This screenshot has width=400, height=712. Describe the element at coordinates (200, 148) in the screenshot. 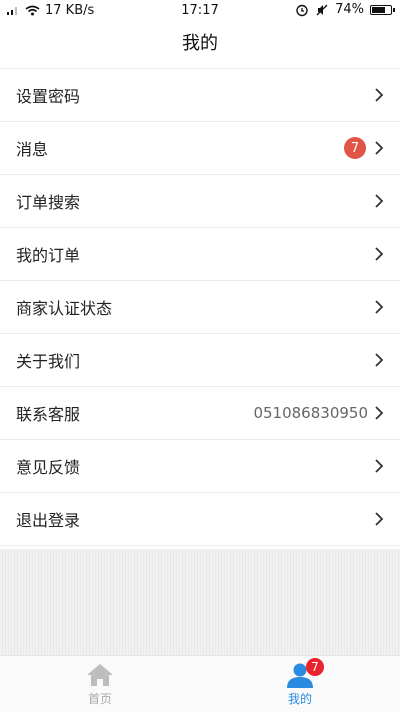

I see `menu-item-messages: 消息 7` at that location.